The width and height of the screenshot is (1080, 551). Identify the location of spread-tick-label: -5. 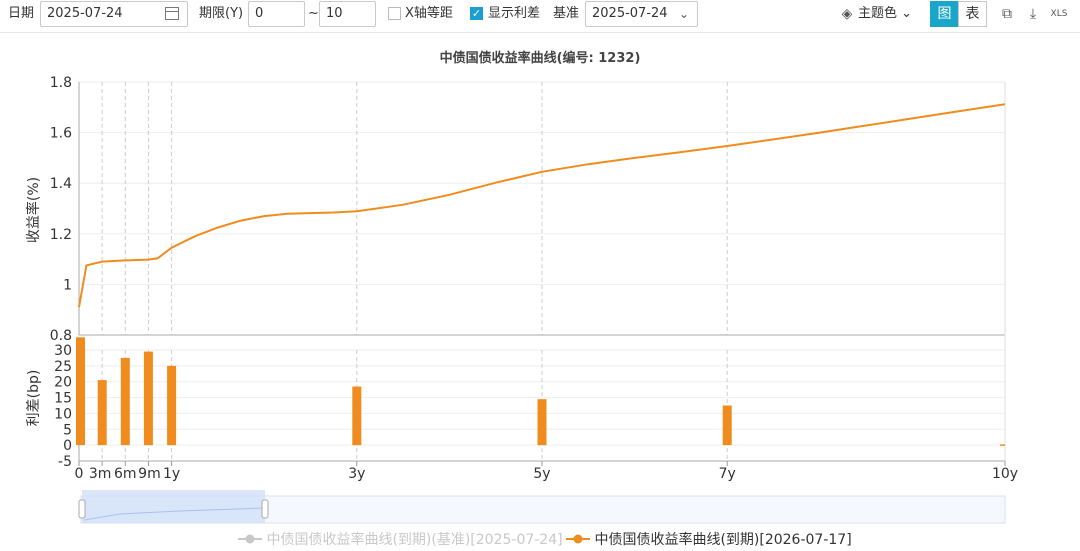
(65, 462).